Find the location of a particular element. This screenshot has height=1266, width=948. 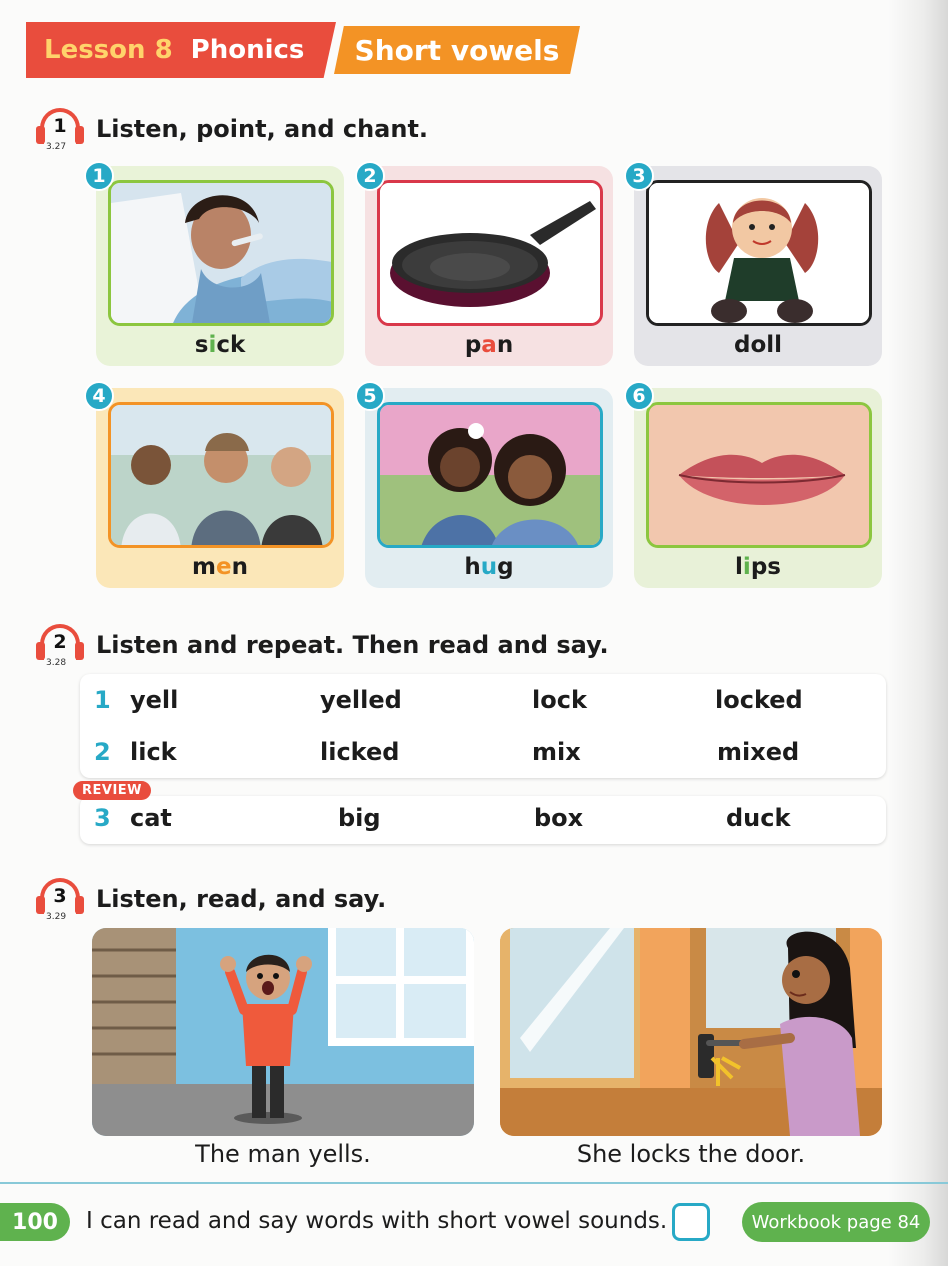

word-cell: yell is located at coordinates (154, 700).